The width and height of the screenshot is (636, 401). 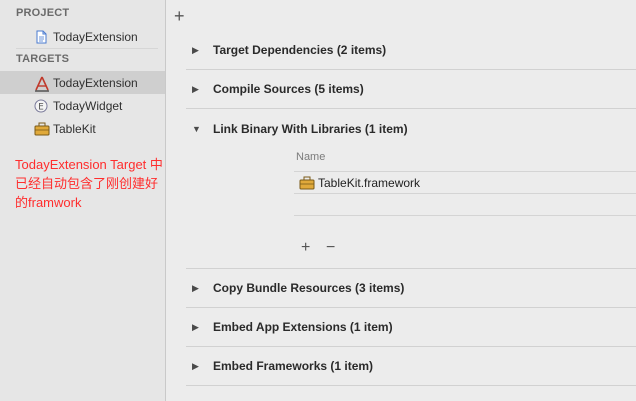 I want to click on sidebar-item-target-todayextension: TodayExtension, so click(x=82, y=82).